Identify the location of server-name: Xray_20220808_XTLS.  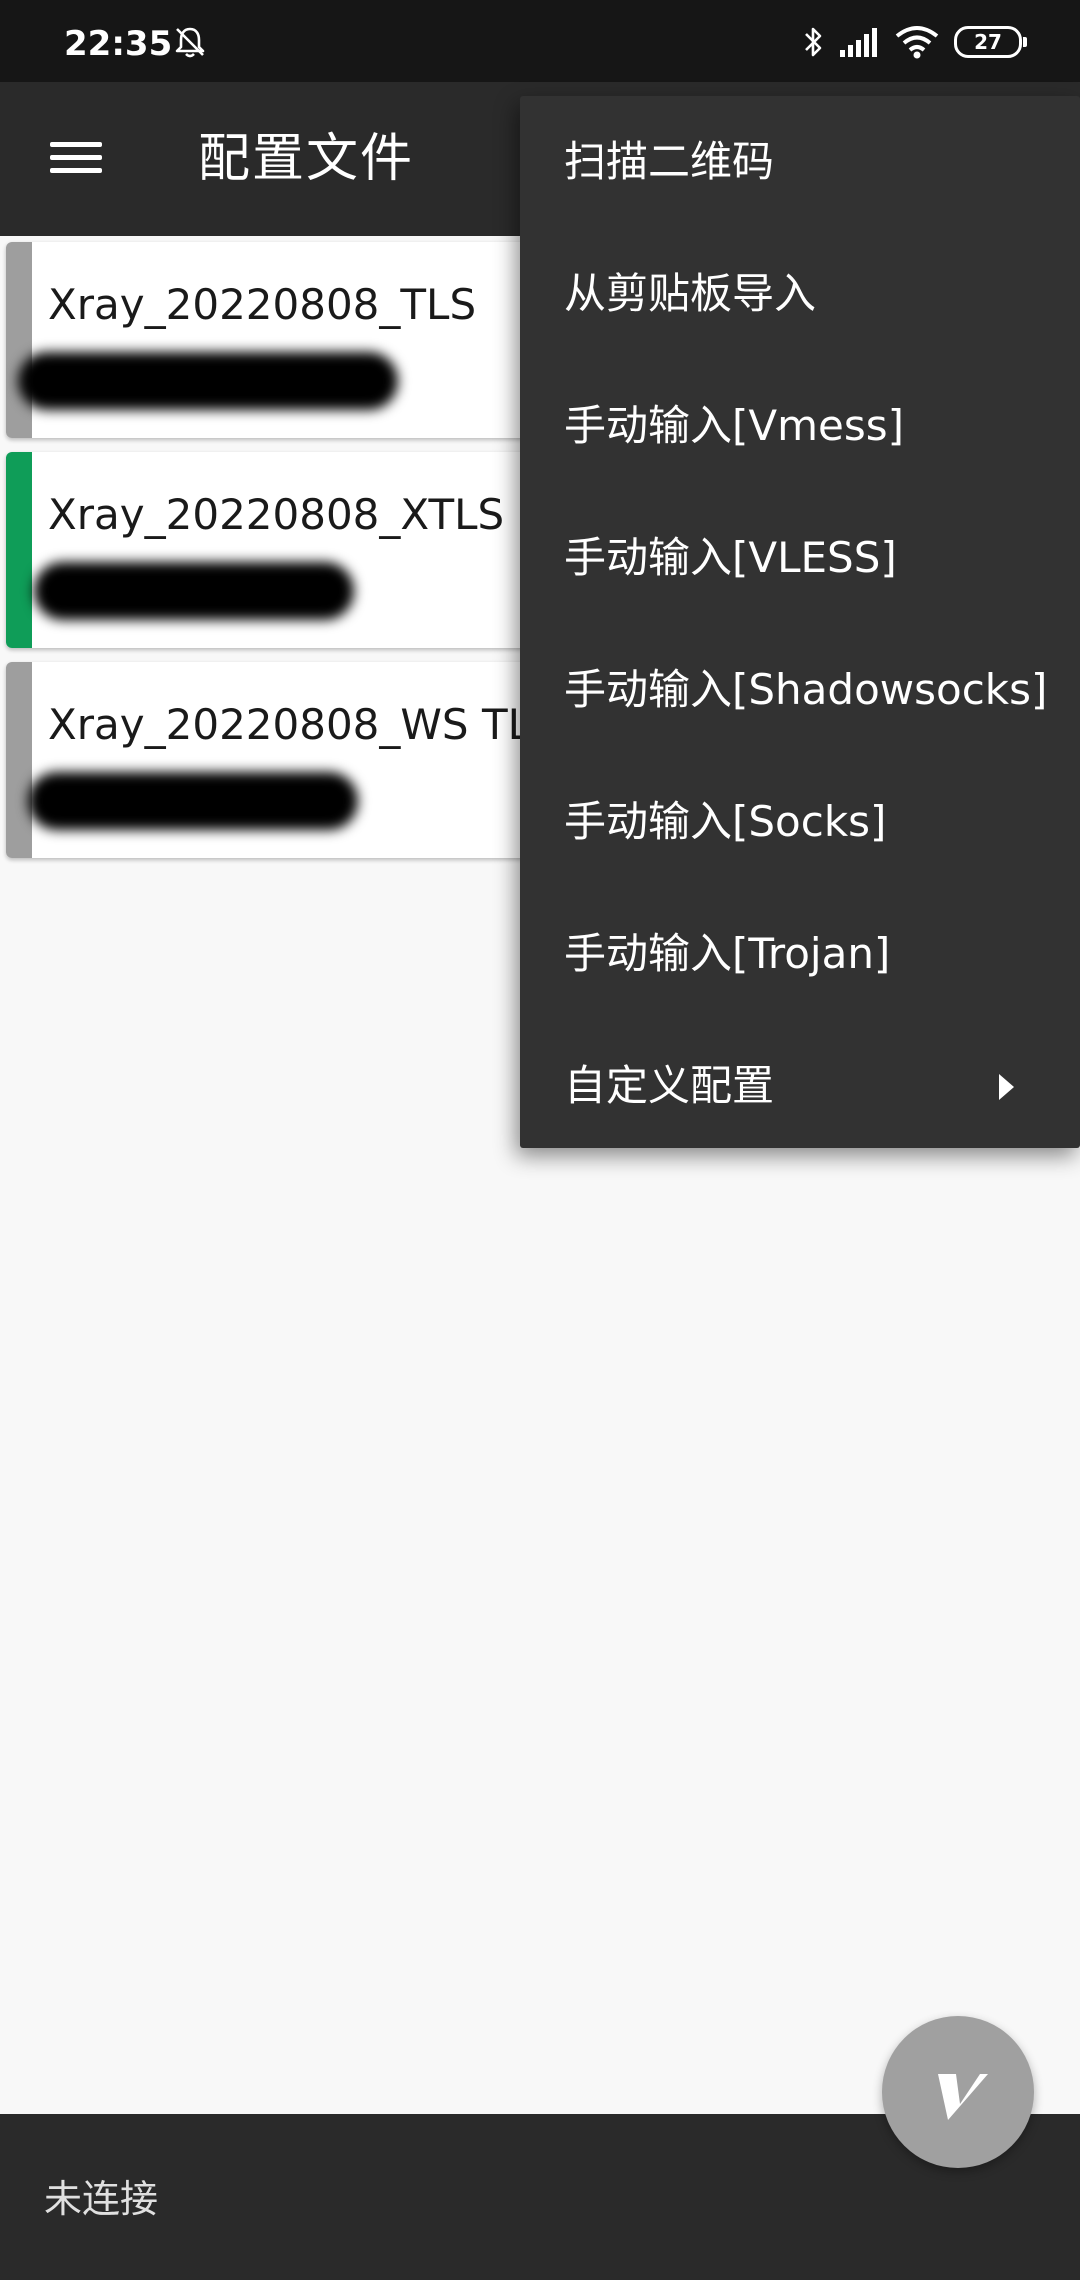
(276, 514).